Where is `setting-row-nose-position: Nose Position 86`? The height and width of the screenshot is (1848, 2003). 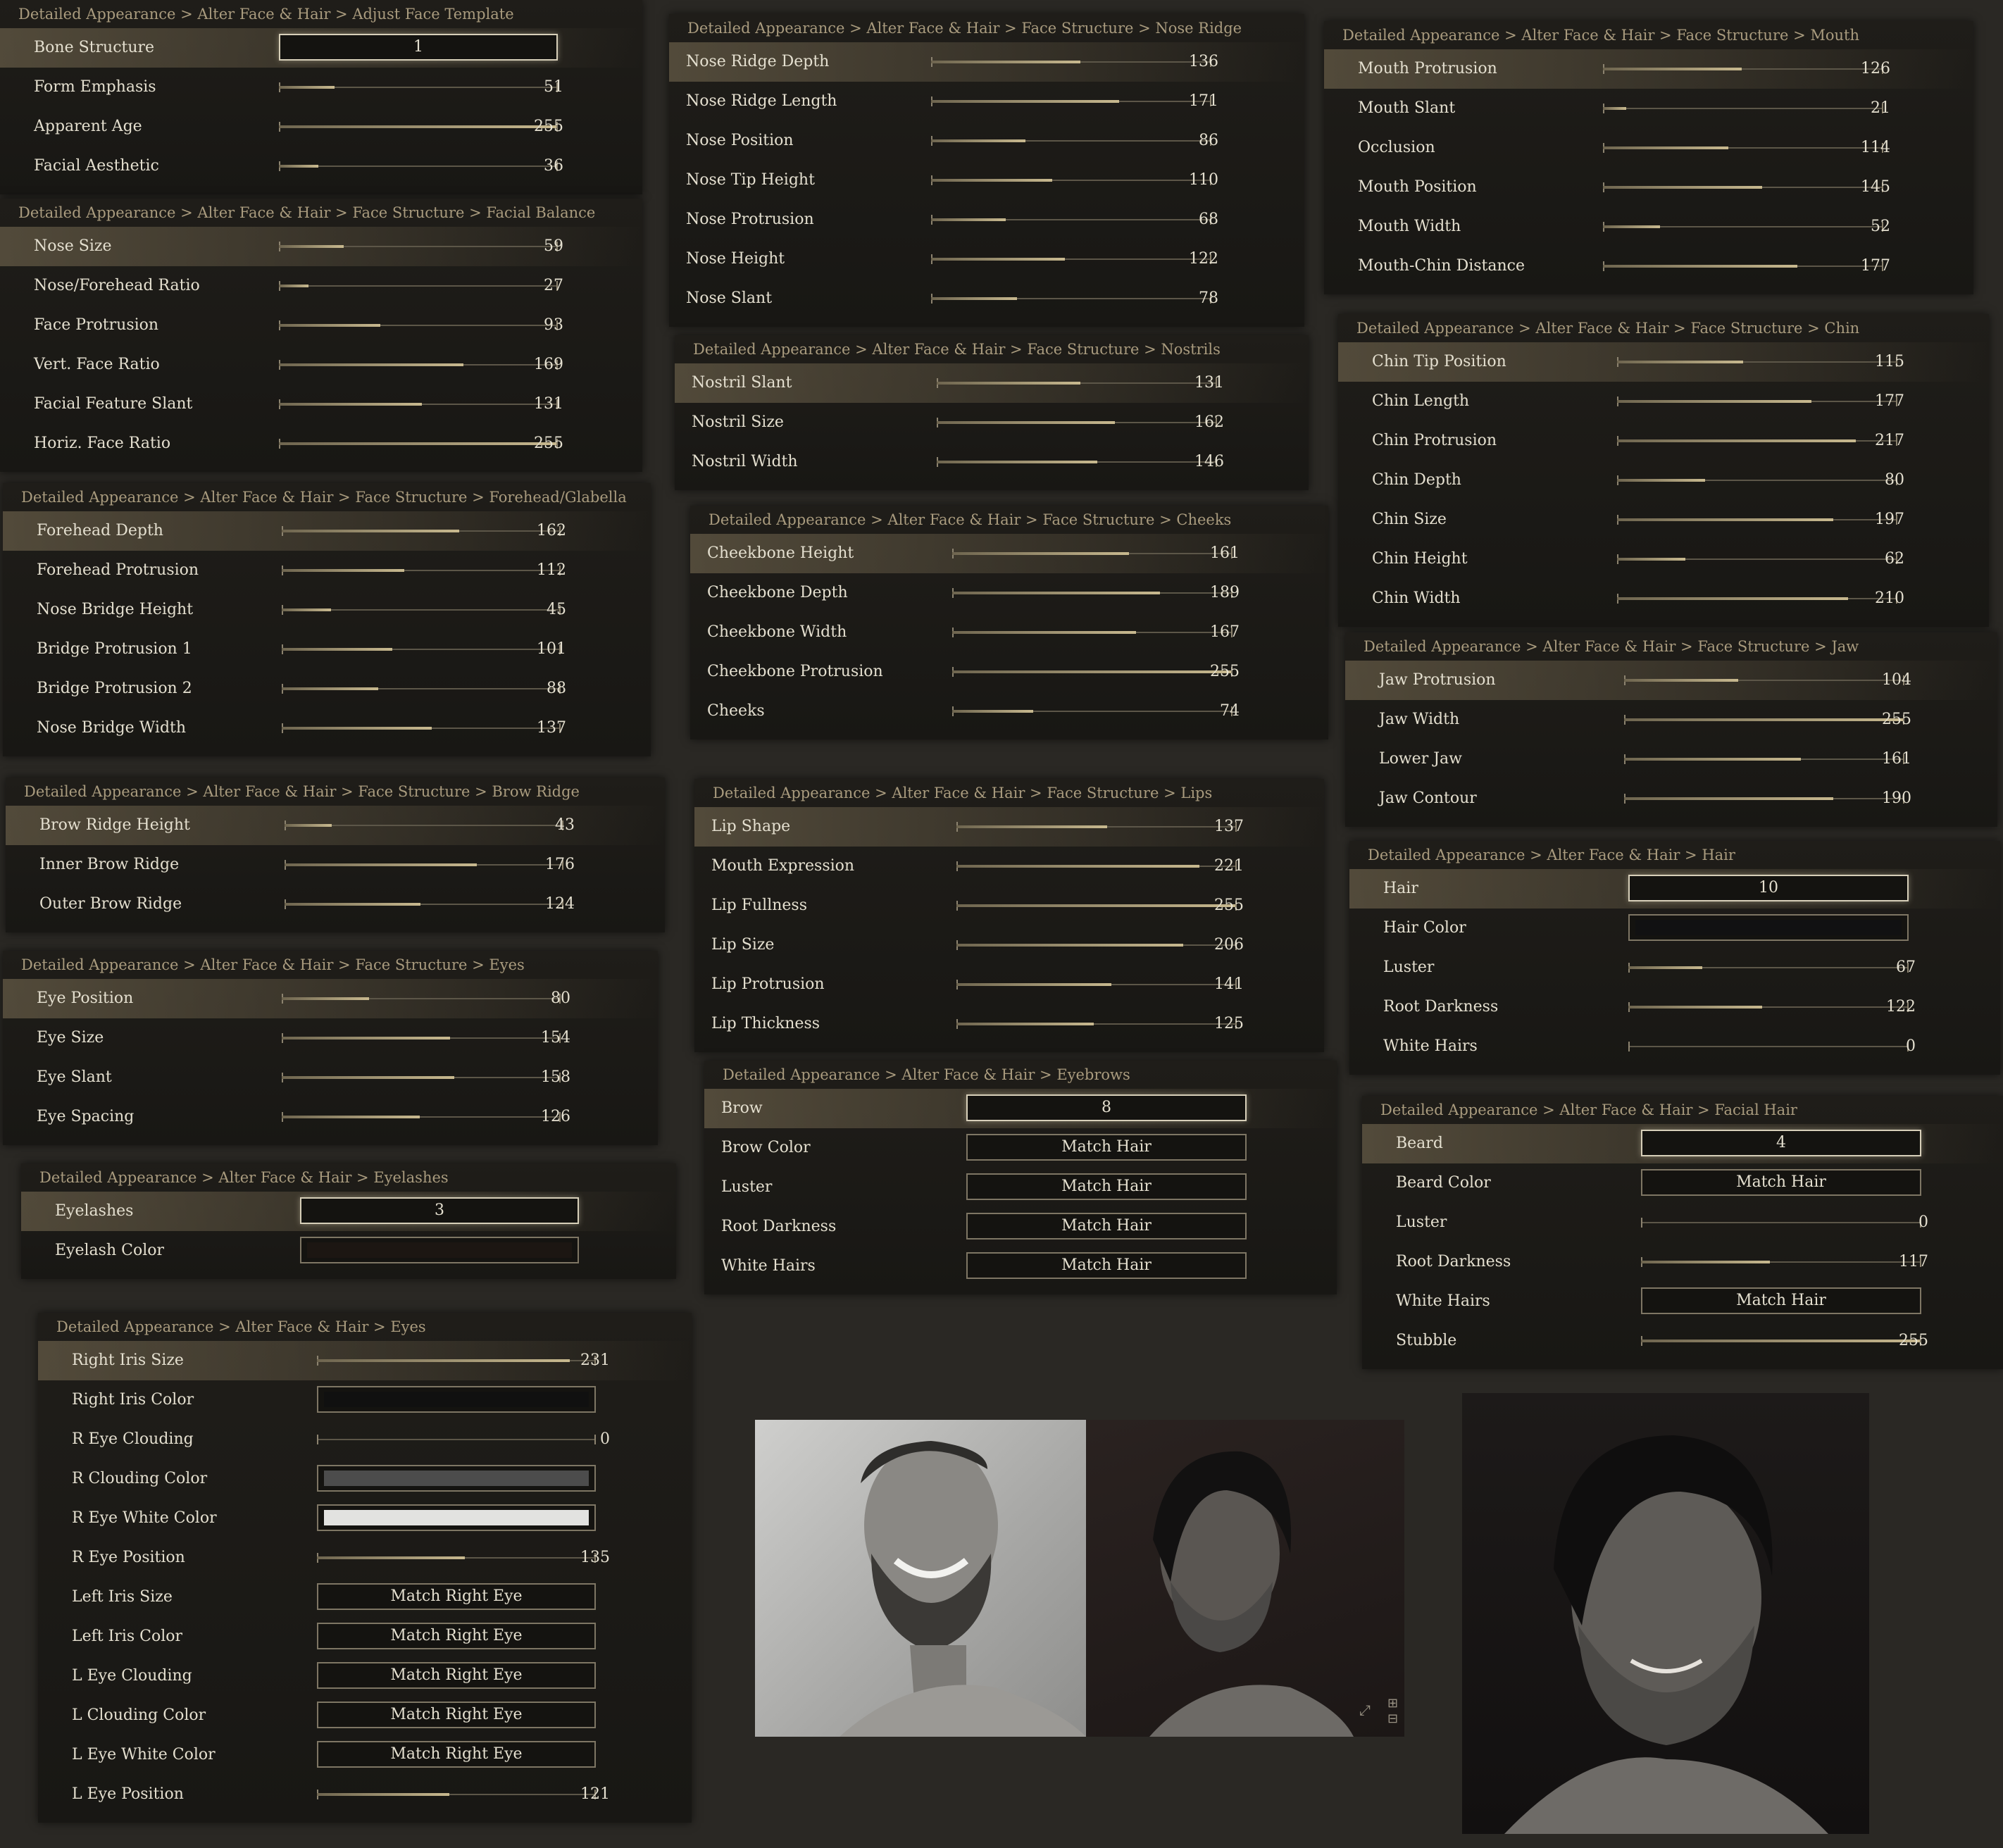 setting-row-nose-position: Nose Position 86 is located at coordinates (987, 141).